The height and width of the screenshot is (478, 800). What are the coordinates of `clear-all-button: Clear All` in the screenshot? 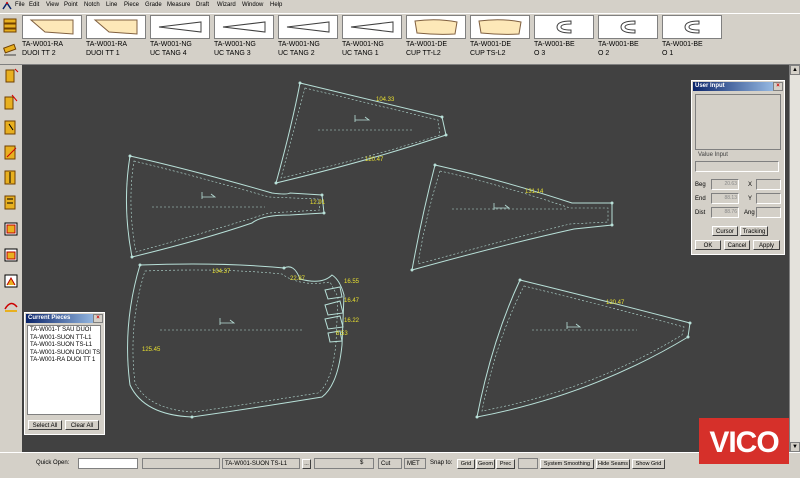 It's located at (82, 425).